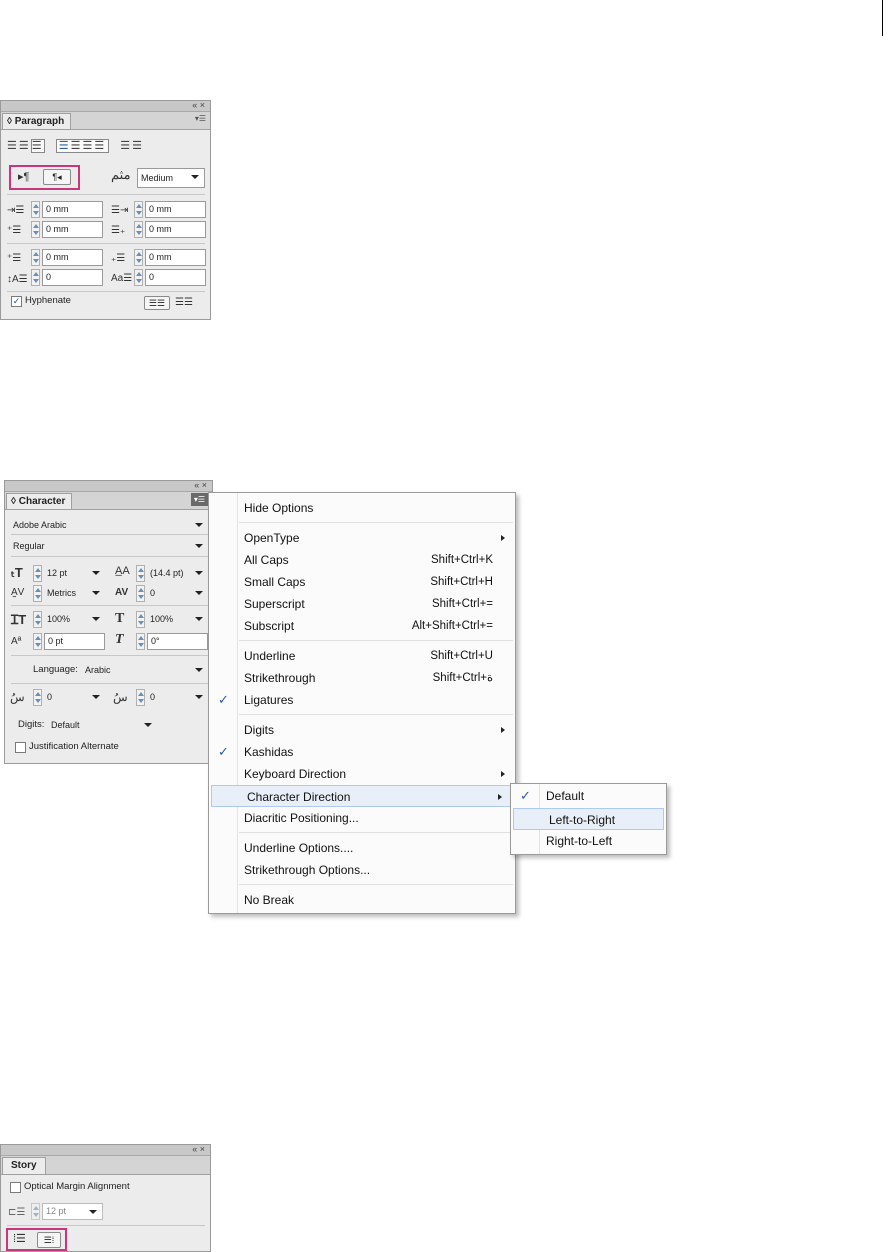 Image resolution: width=893 pixels, height=1252 pixels. I want to click on menu-item-ligatures: ✓ Ligatures, so click(362, 700).